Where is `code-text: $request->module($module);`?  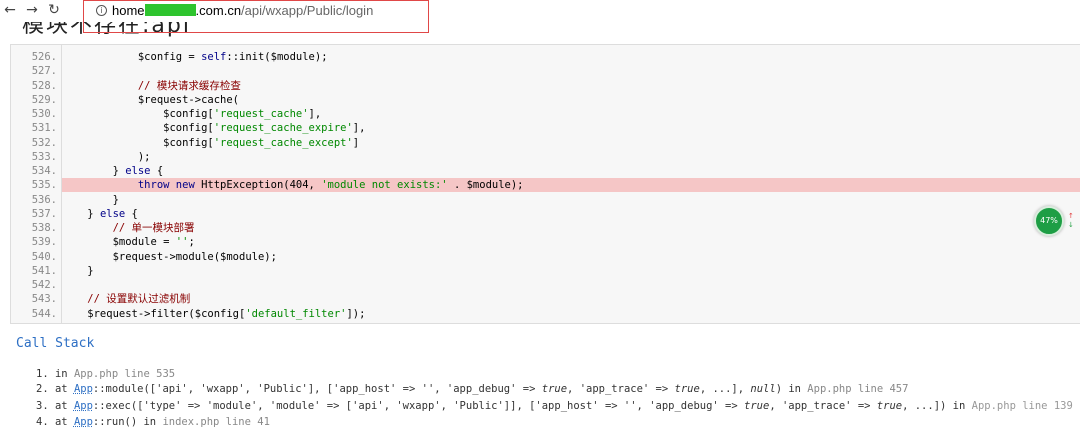 code-text: $request->module($module); is located at coordinates (169, 256).